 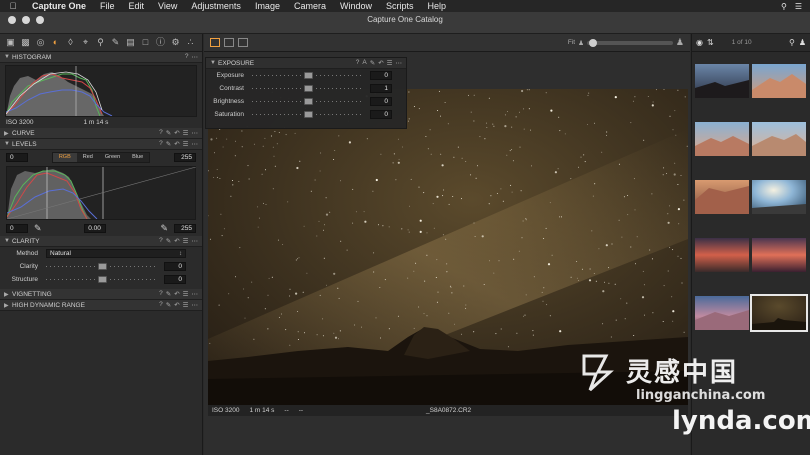 What do you see at coordinates (101, 57) in the screenshot?
I see `histogram-header: ▼ HISTOGRAM ? ⋯` at bounding box center [101, 57].